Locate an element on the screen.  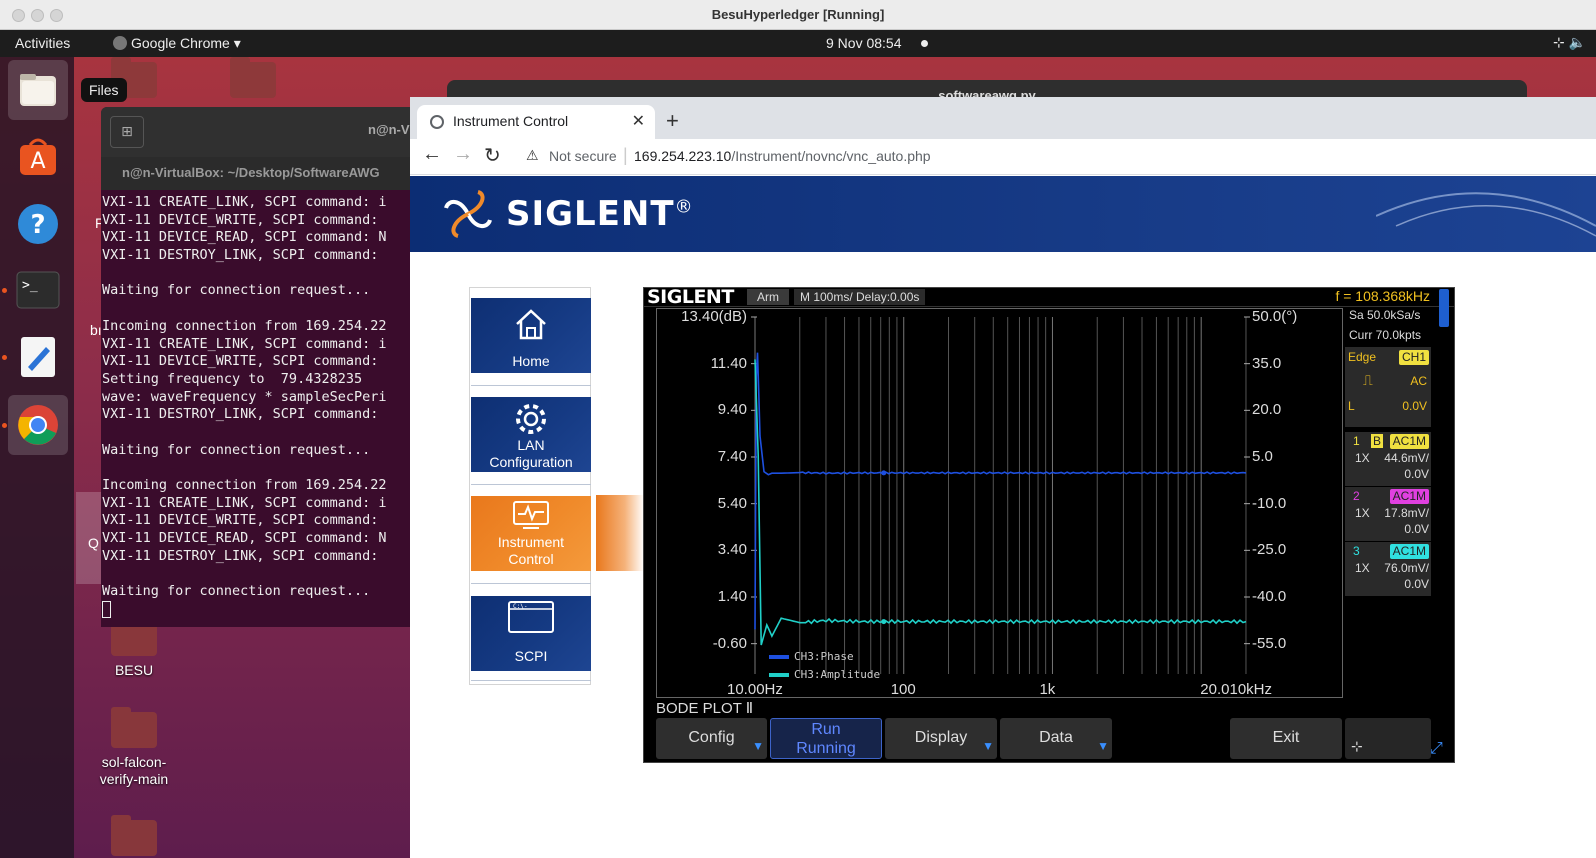
nav-lan-configuration: LAN Configuration is located at coordinates (531, 434).